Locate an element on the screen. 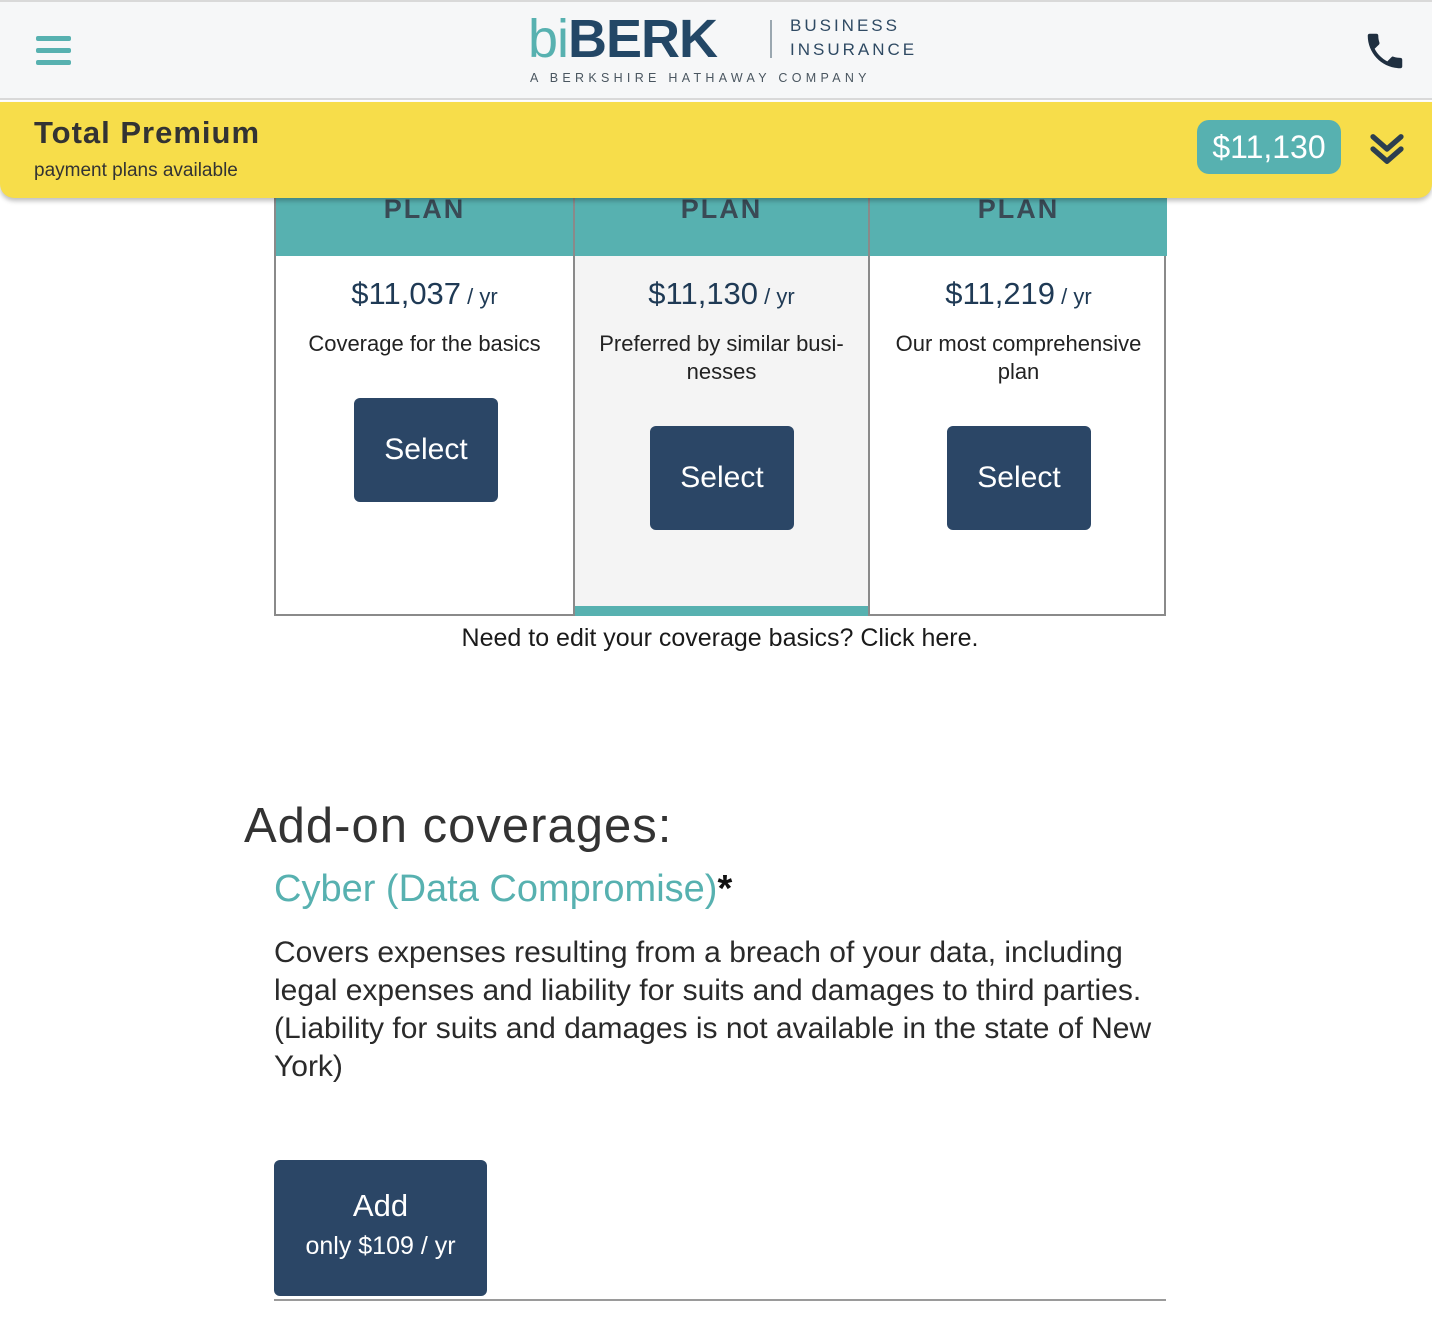 This screenshot has width=1432, height=1324. add-button-price: only $109 / yr is located at coordinates (380, 1246).